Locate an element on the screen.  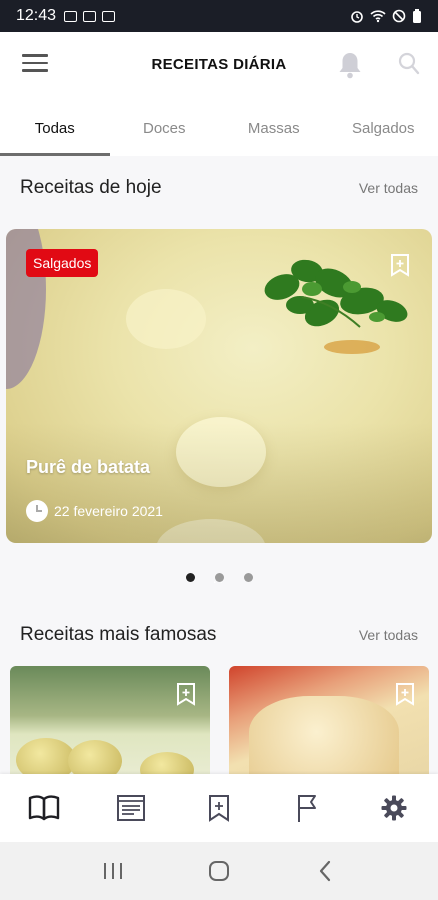
system-navigation-bar is located at coordinates (219, 871).